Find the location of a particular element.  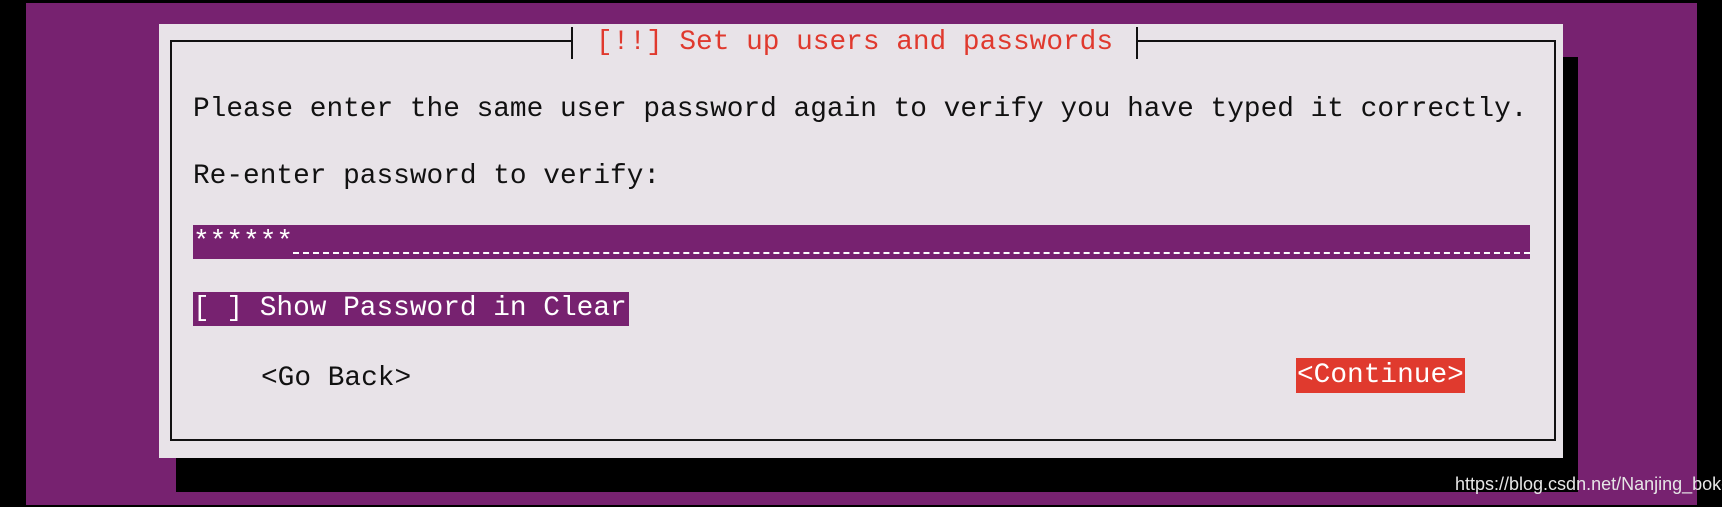

dialog-title: [!!] Set up users and passwords is located at coordinates (854, 42).